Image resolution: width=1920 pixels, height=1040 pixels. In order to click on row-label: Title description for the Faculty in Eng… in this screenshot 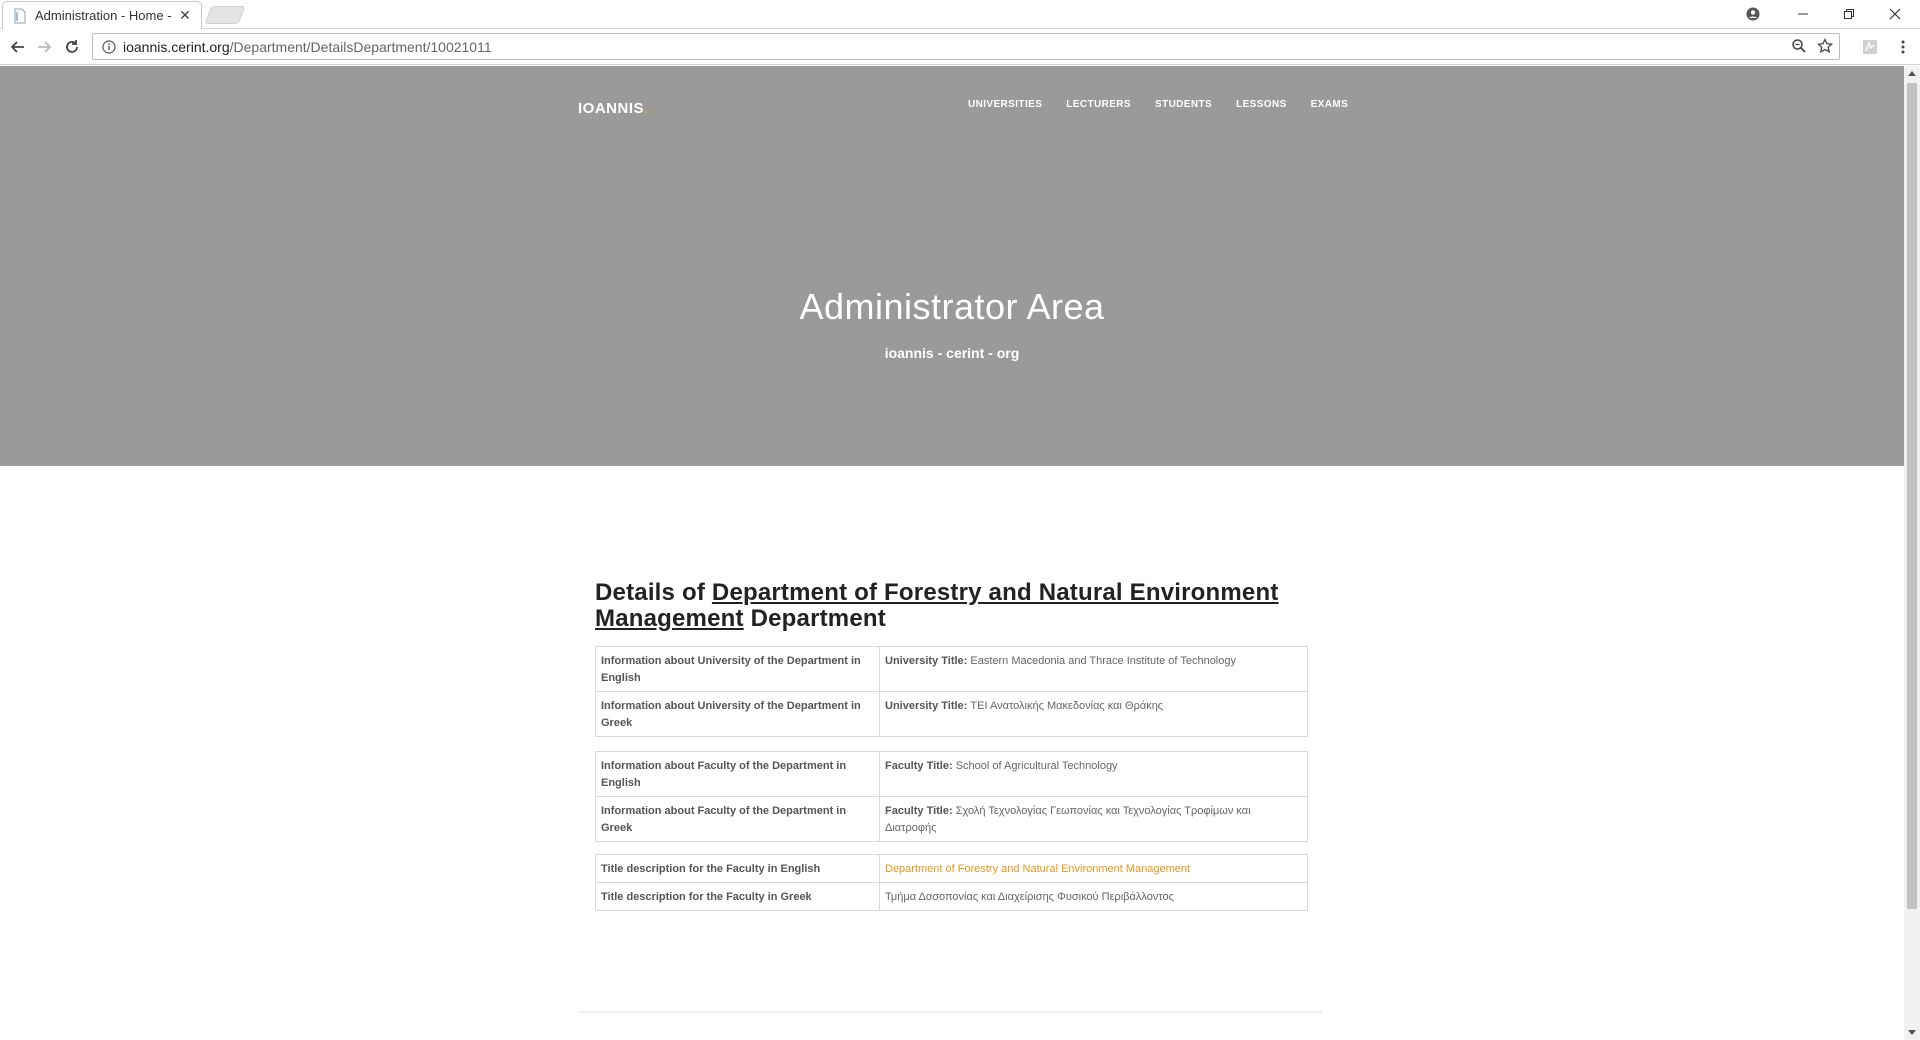, I will do `click(737, 868)`.